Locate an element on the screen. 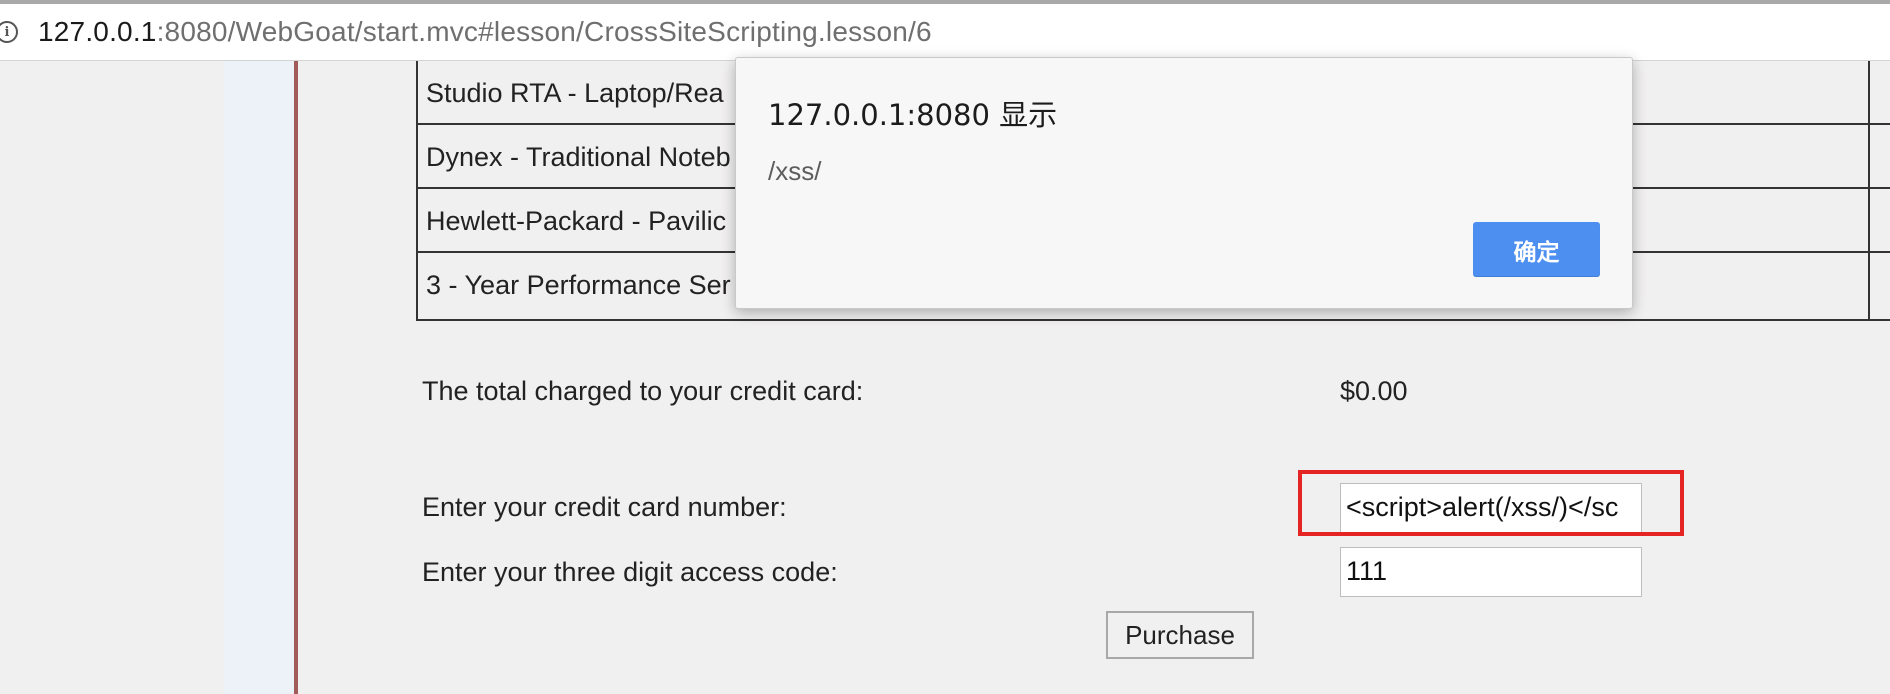 Image resolution: width=1890 pixels, height=694 pixels. total-label: The total charged to your credit card: is located at coordinates (643, 391).